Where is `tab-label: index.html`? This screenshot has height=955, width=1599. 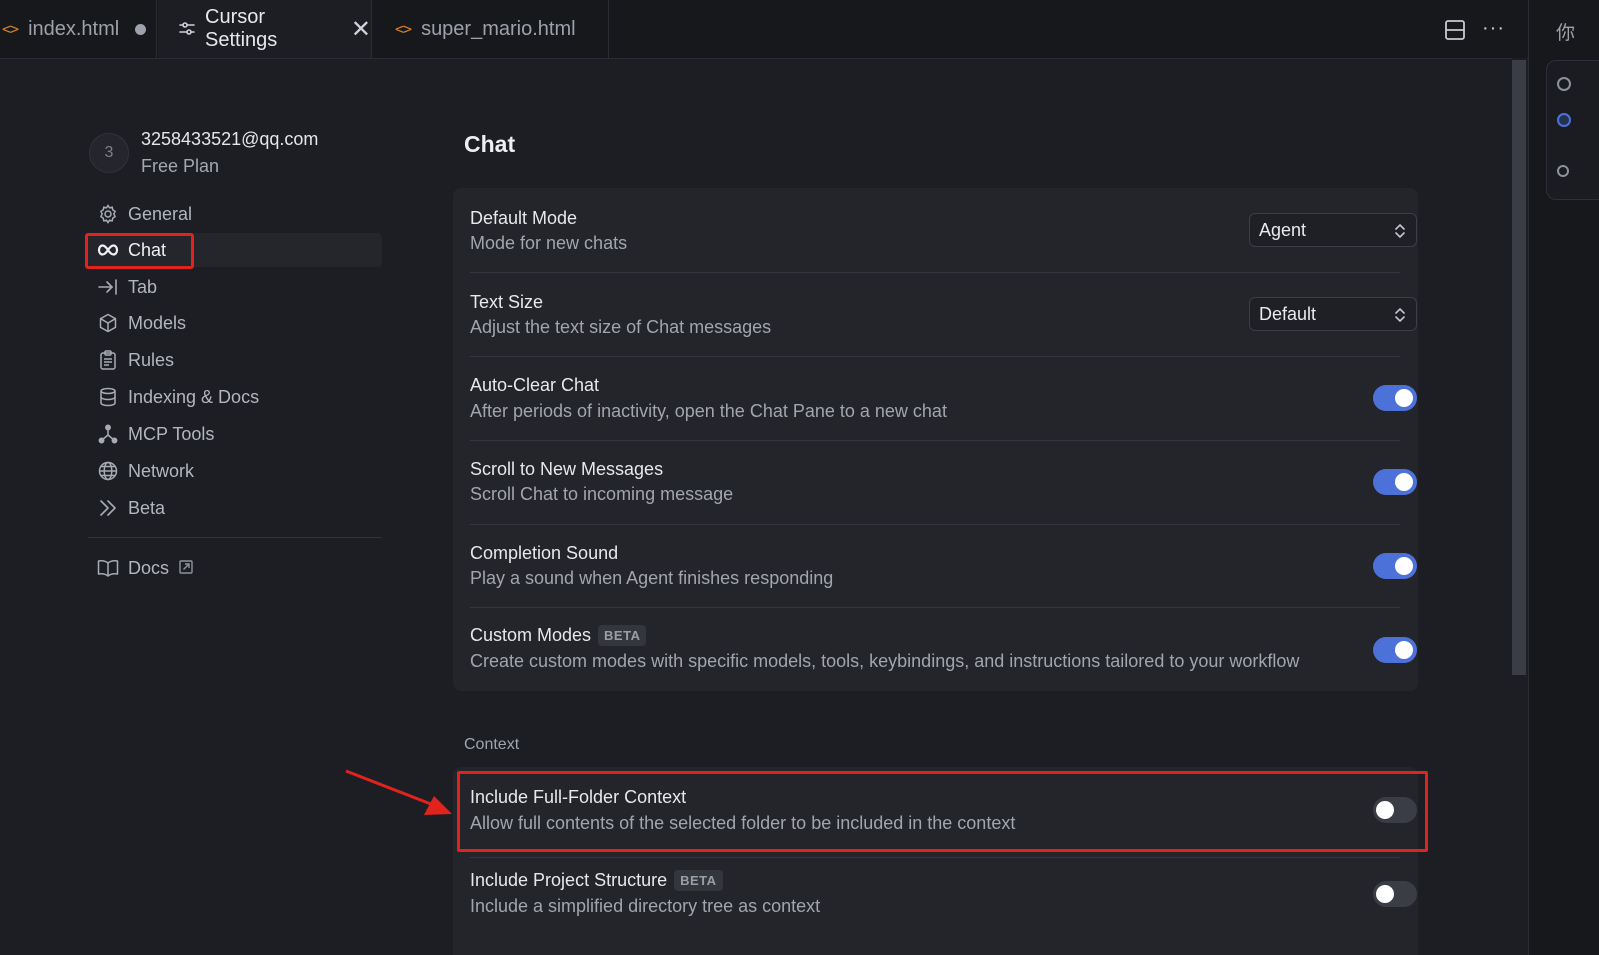 tab-label: index.html is located at coordinates (74, 28).